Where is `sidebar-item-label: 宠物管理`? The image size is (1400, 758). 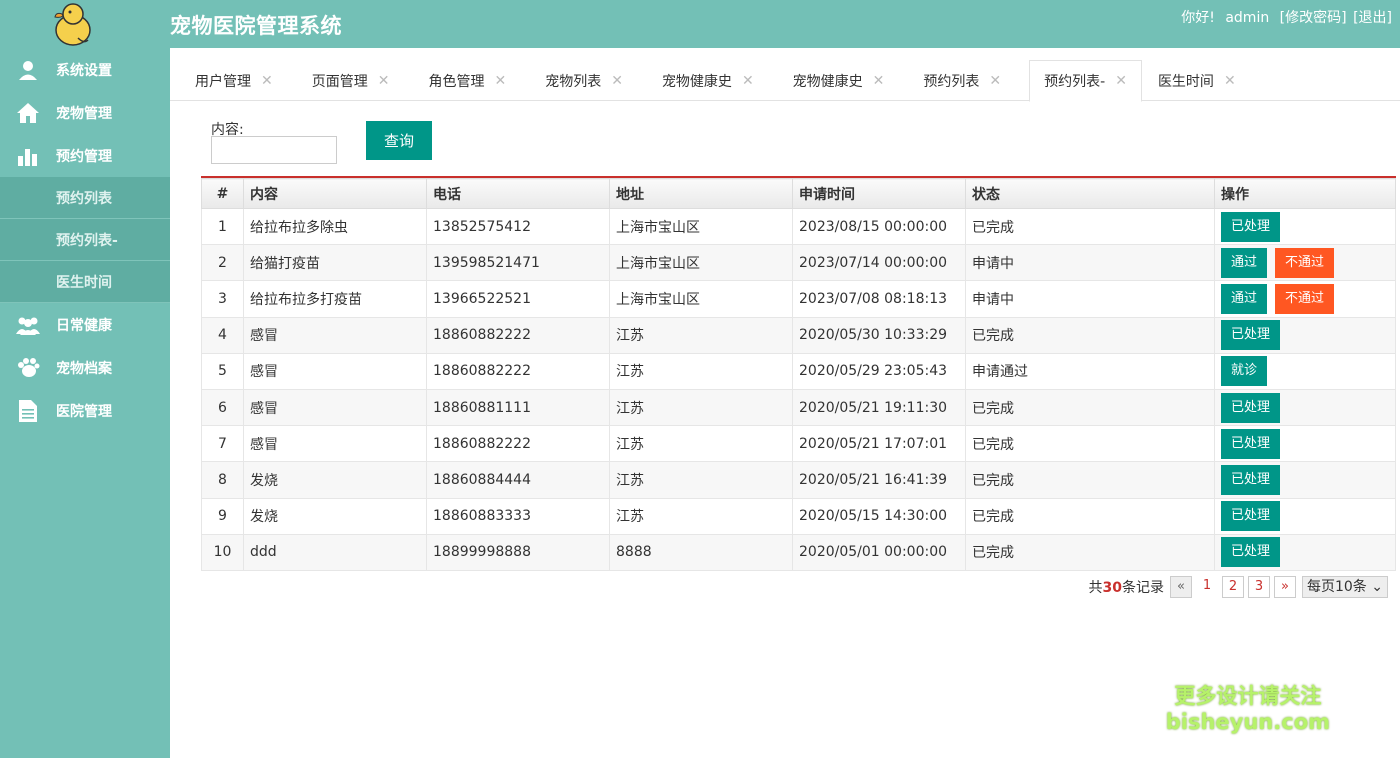
sidebar-item-label: 宠物管理 is located at coordinates (84, 113).